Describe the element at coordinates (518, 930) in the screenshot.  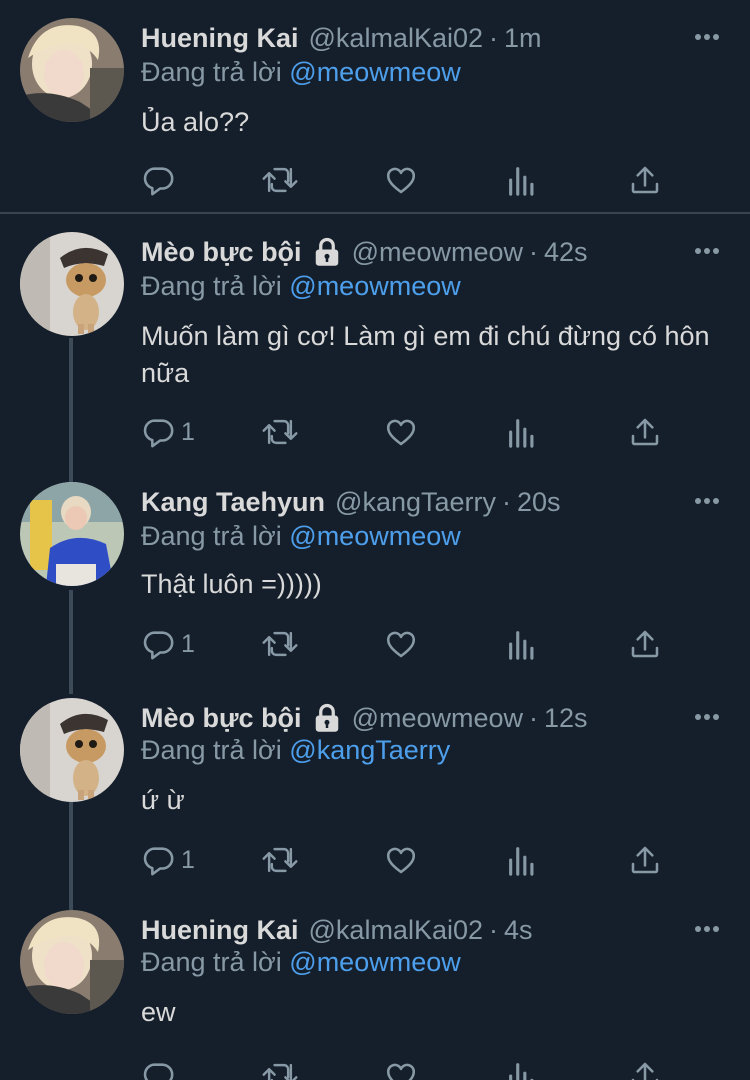
I see `timestamp: 4s` at that location.